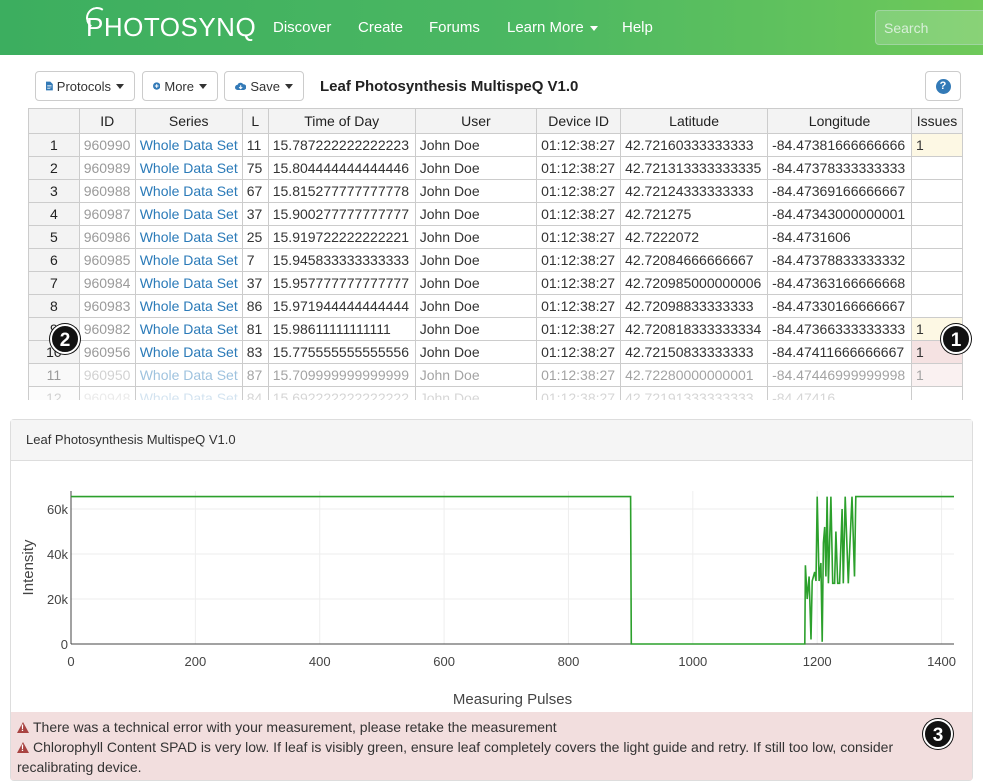 The width and height of the screenshot is (983, 781). What do you see at coordinates (28, 567) in the screenshot?
I see `y-axis-title: Intensity` at bounding box center [28, 567].